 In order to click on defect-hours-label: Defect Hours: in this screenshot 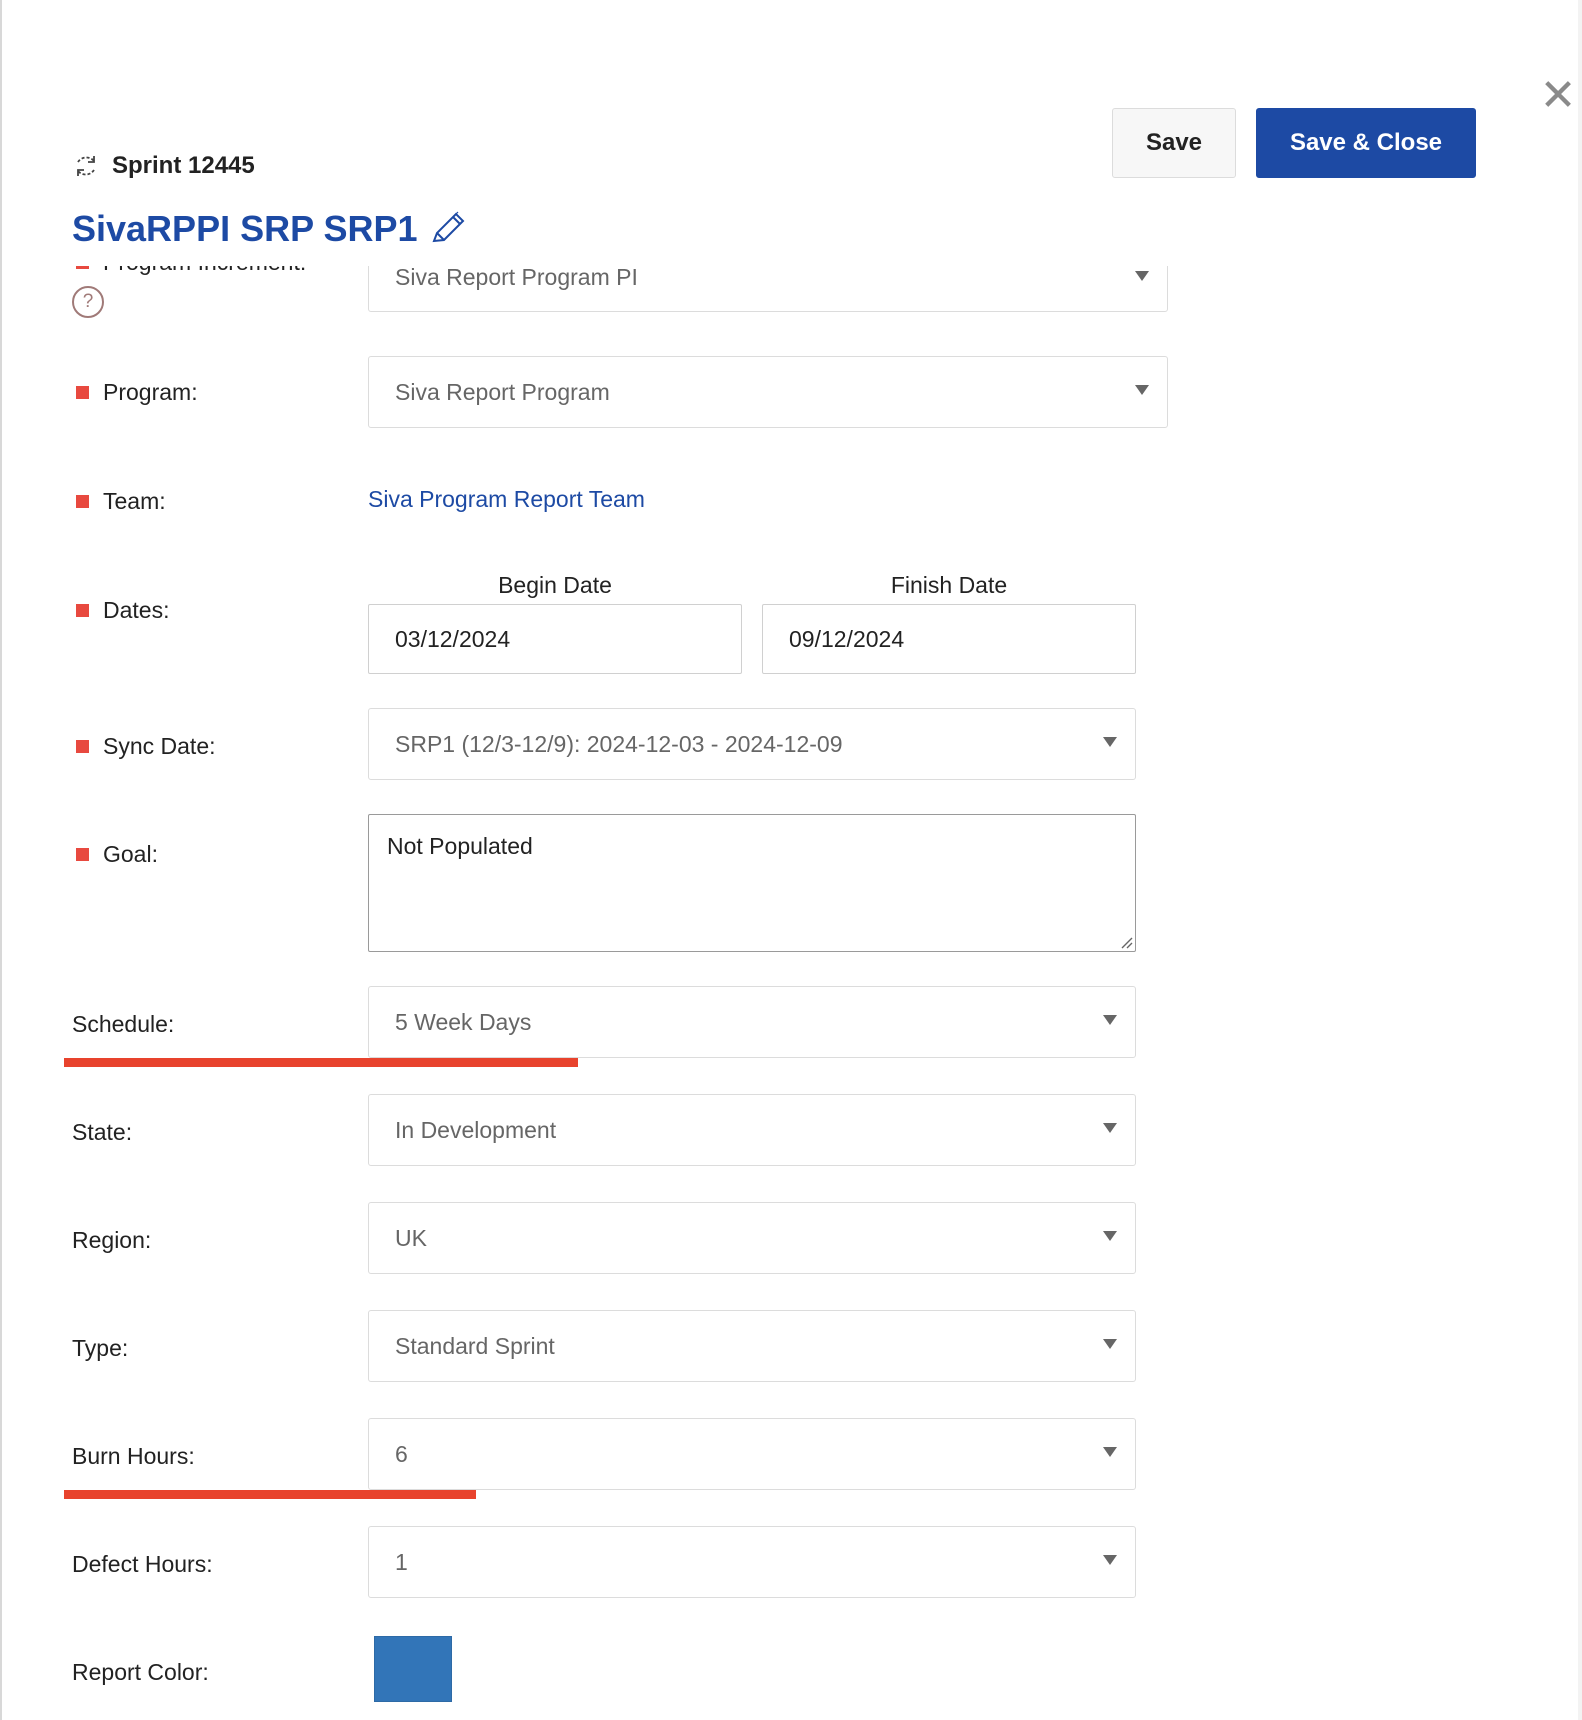, I will do `click(142, 1564)`.